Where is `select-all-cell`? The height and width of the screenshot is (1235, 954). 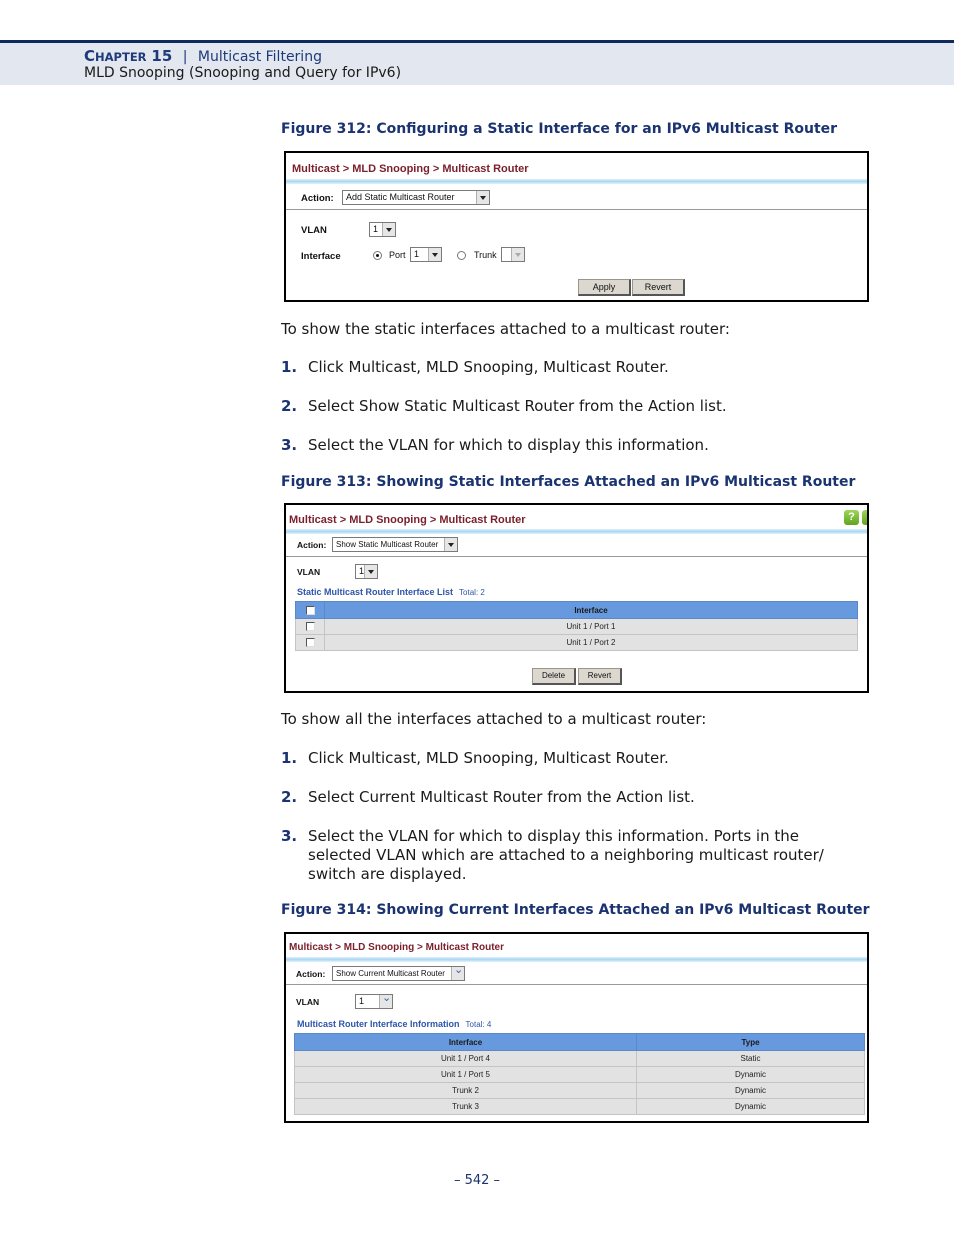
select-all-cell is located at coordinates (310, 610).